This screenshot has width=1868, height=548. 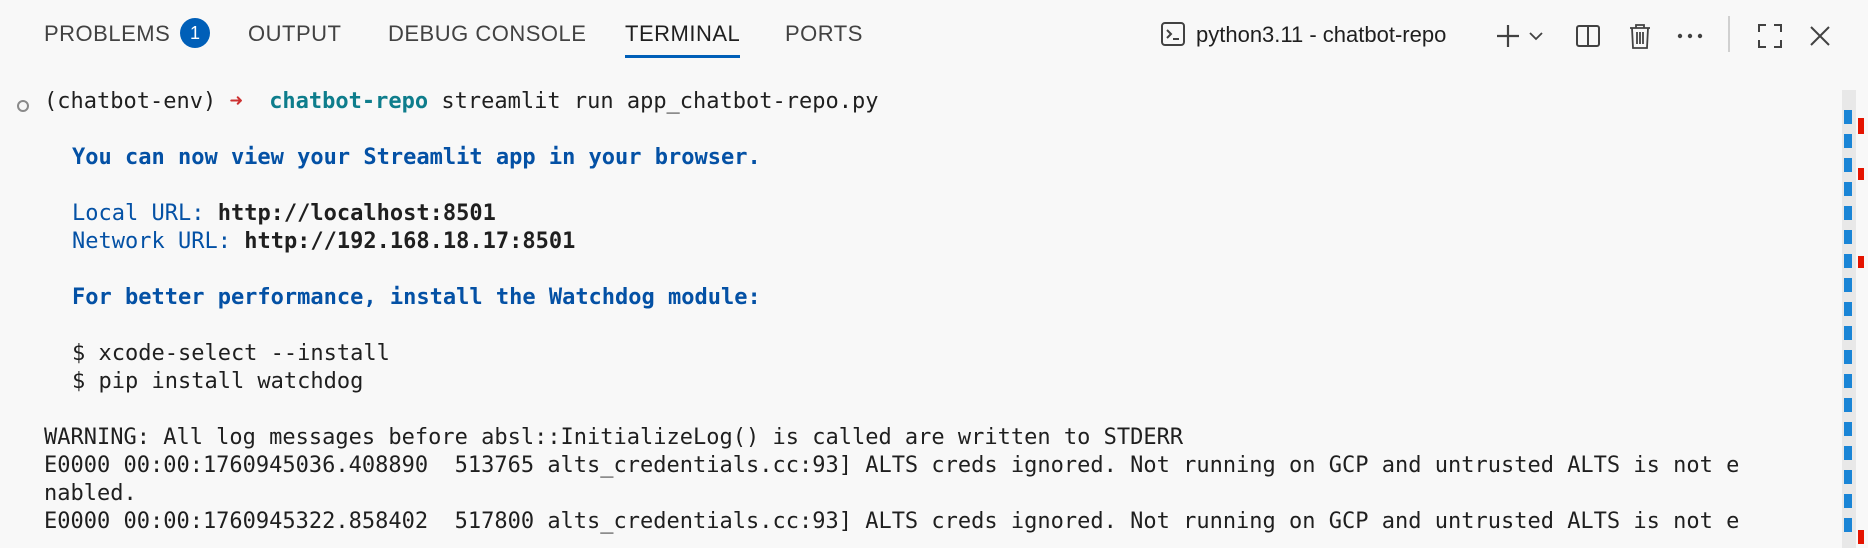 I want to click on maximize-icon, so click(x=1770, y=36).